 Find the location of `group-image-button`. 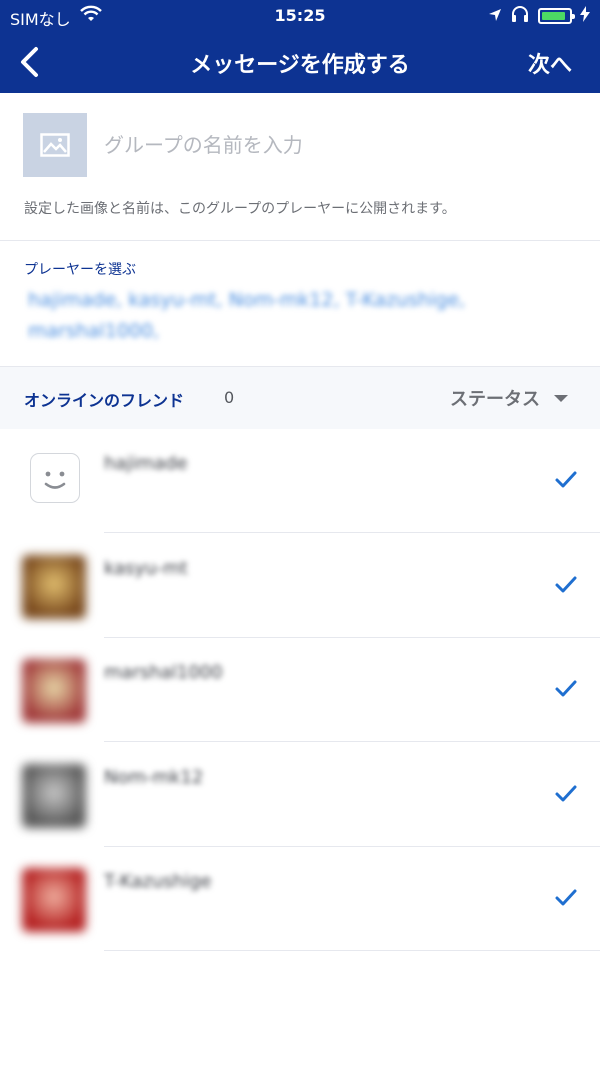

group-image-button is located at coordinates (55, 145).